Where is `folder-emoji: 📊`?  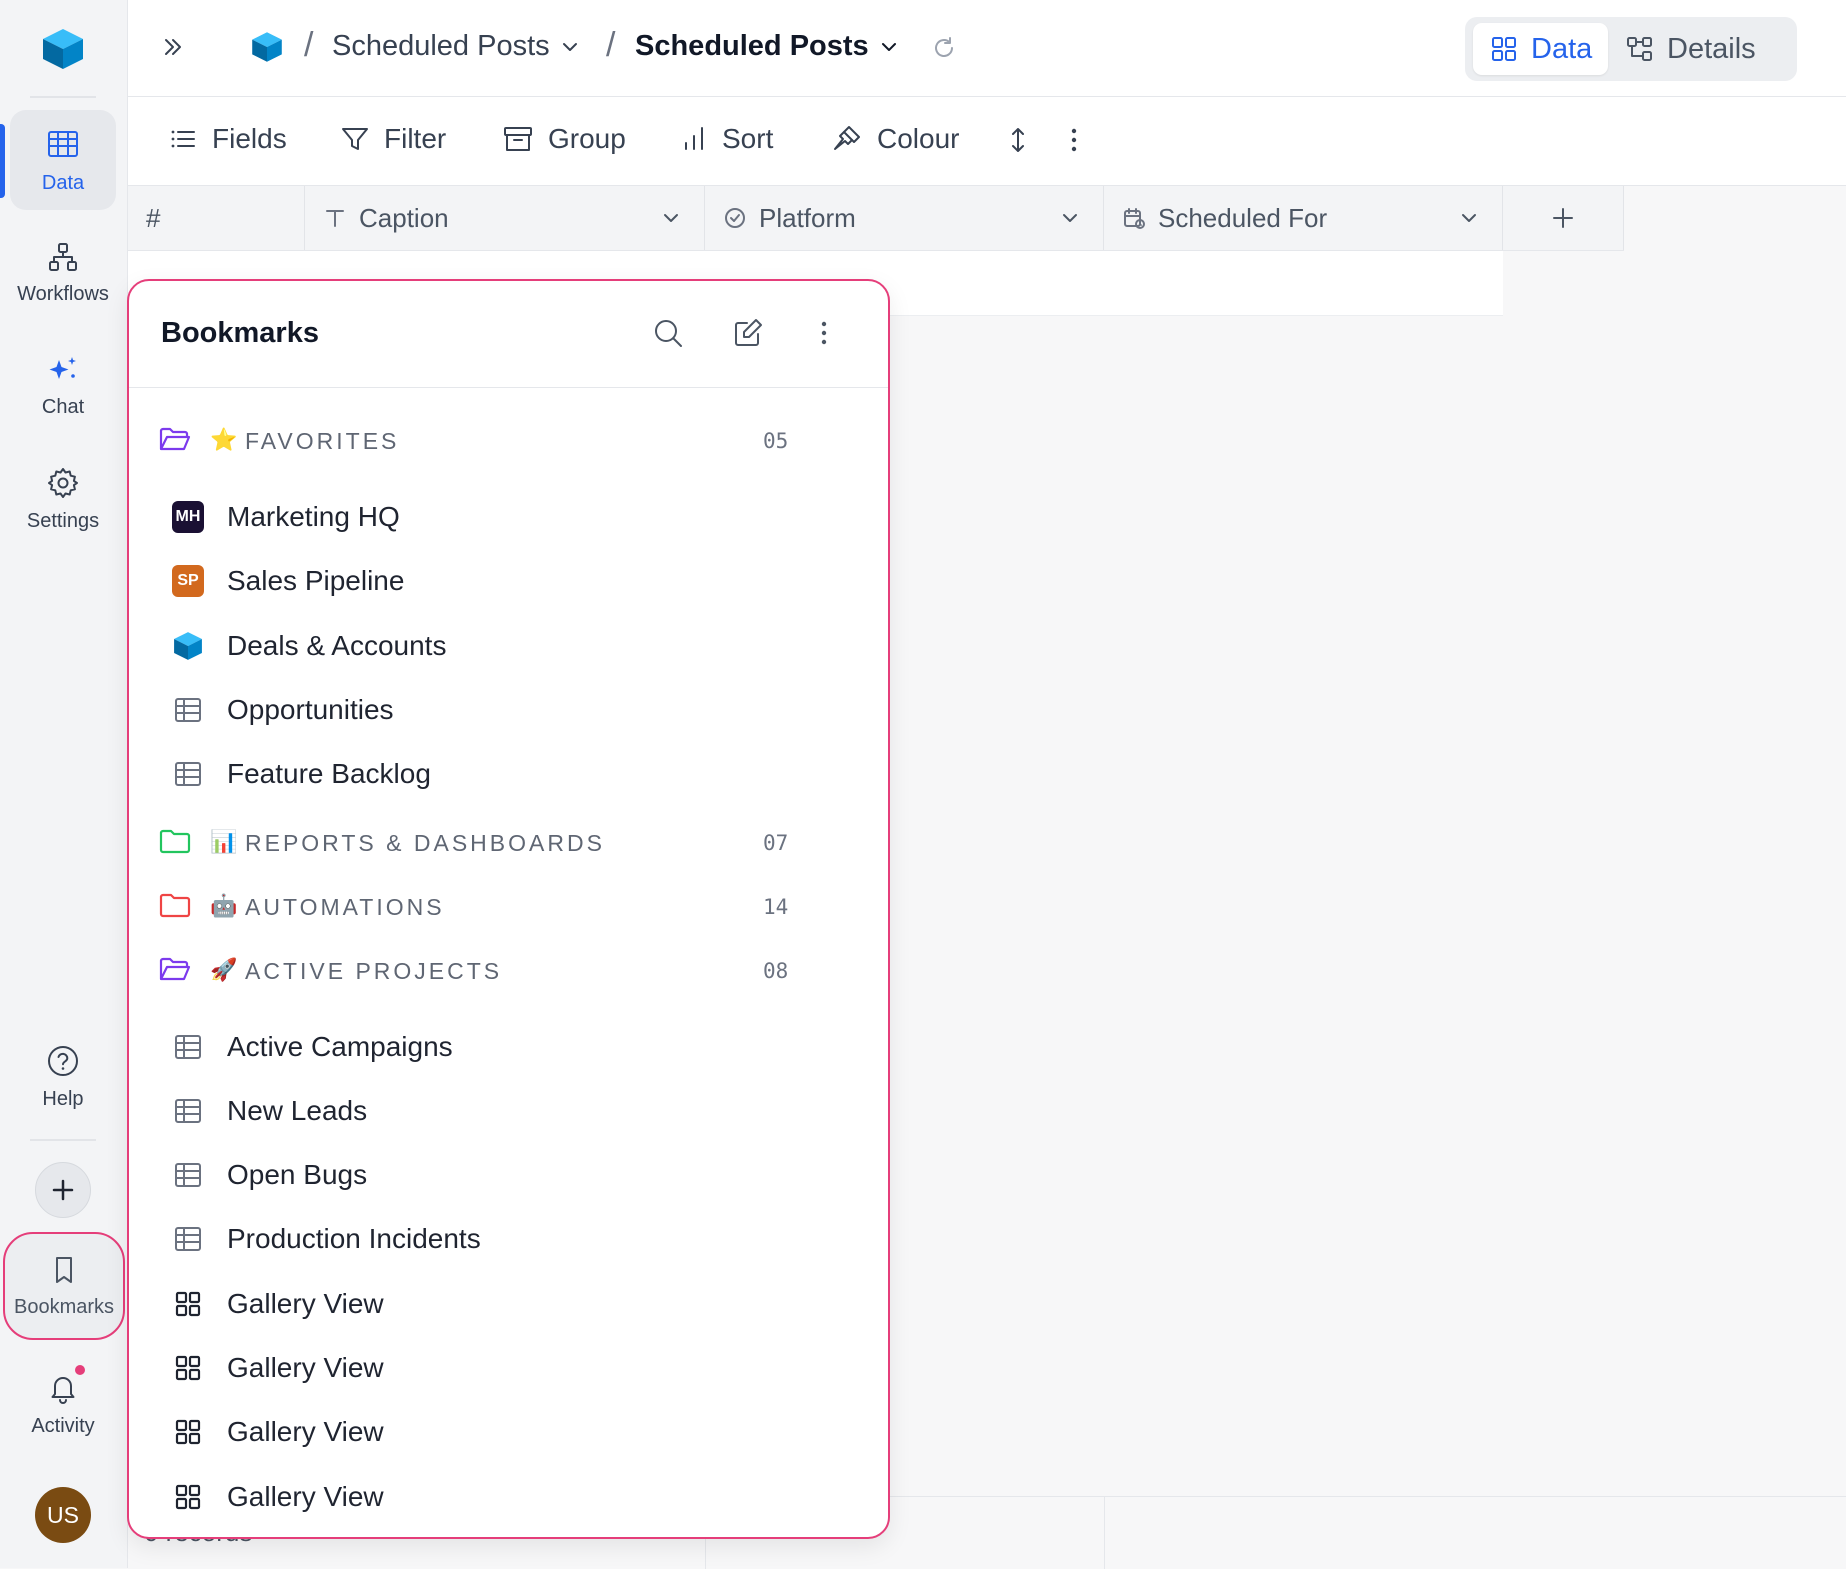 folder-emoji: 📊 is located at coordinates (224, 841).